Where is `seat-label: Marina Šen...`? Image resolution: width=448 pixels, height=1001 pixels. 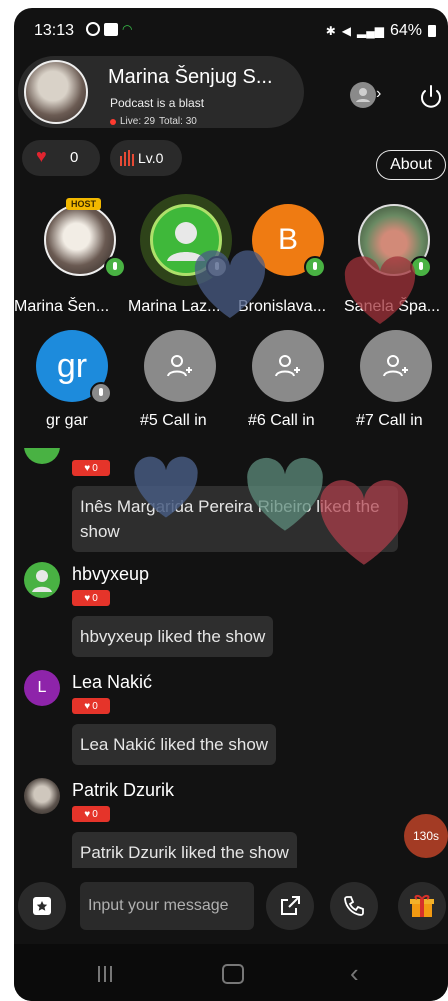 seat-label: Marina Šen... is located at coordinates (62, 306).